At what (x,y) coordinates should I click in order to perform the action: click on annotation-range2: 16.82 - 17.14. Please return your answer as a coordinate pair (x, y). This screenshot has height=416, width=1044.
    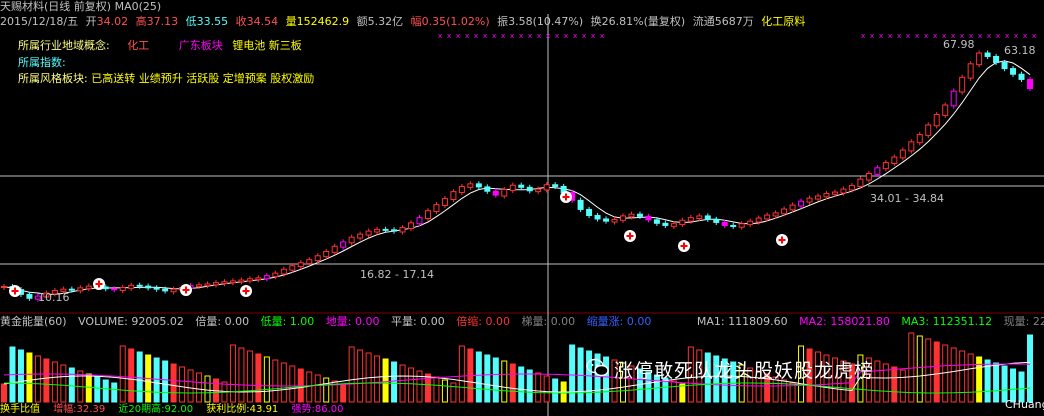
    Looking at the image, I should click on (397, 274).